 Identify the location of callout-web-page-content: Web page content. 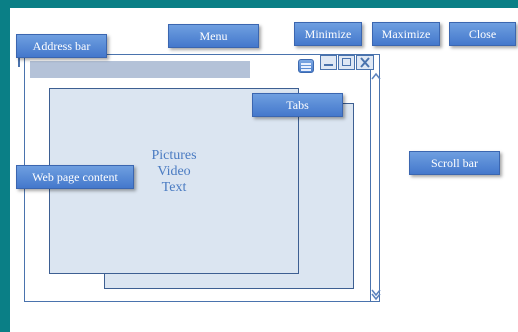
(75, 177).